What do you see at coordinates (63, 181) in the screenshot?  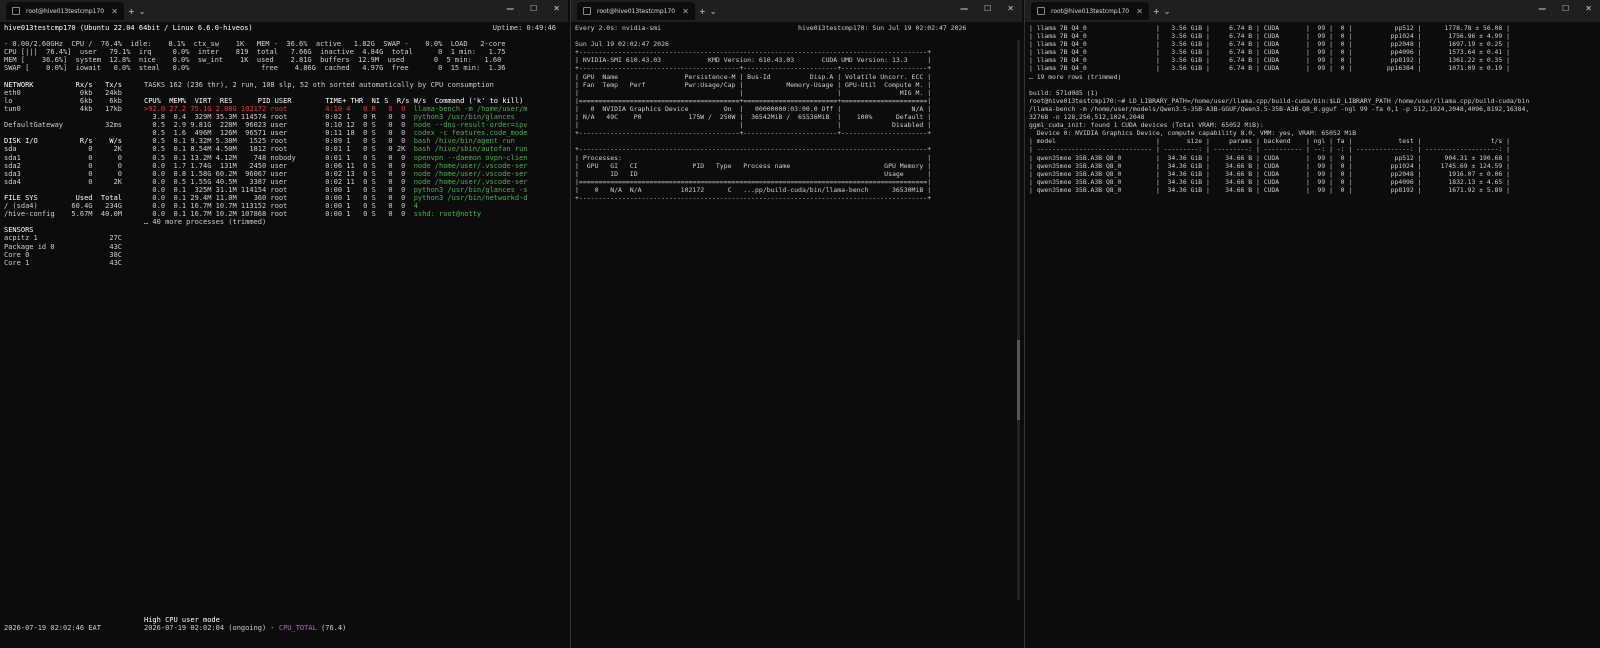 I see `stat-line: sda4 0 2K` at bounding box center [63, 181].